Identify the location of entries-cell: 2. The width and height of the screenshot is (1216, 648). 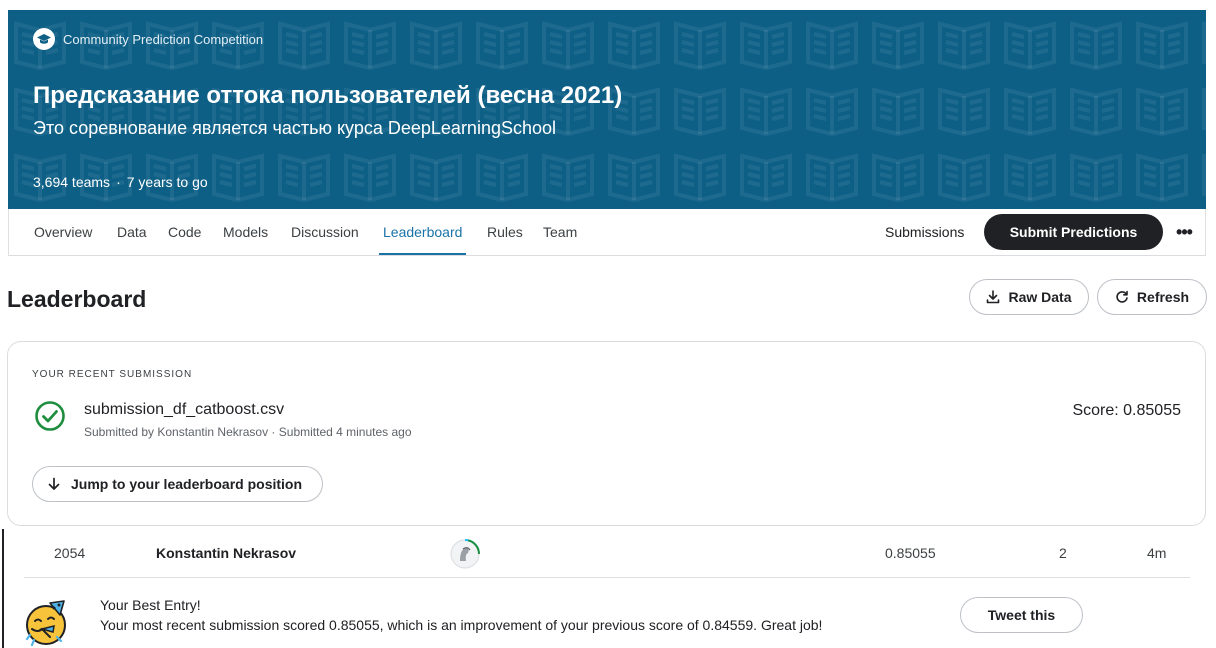
(1063, 553).